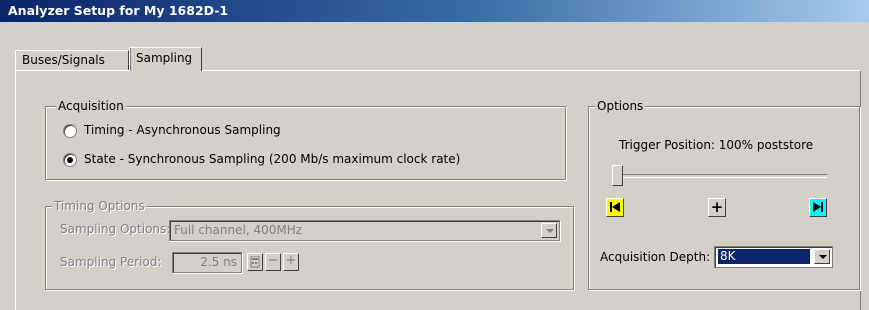 This screenshot has width=869, height=310. I want to click on tab-sampling: Sampling, so click(165, 59).